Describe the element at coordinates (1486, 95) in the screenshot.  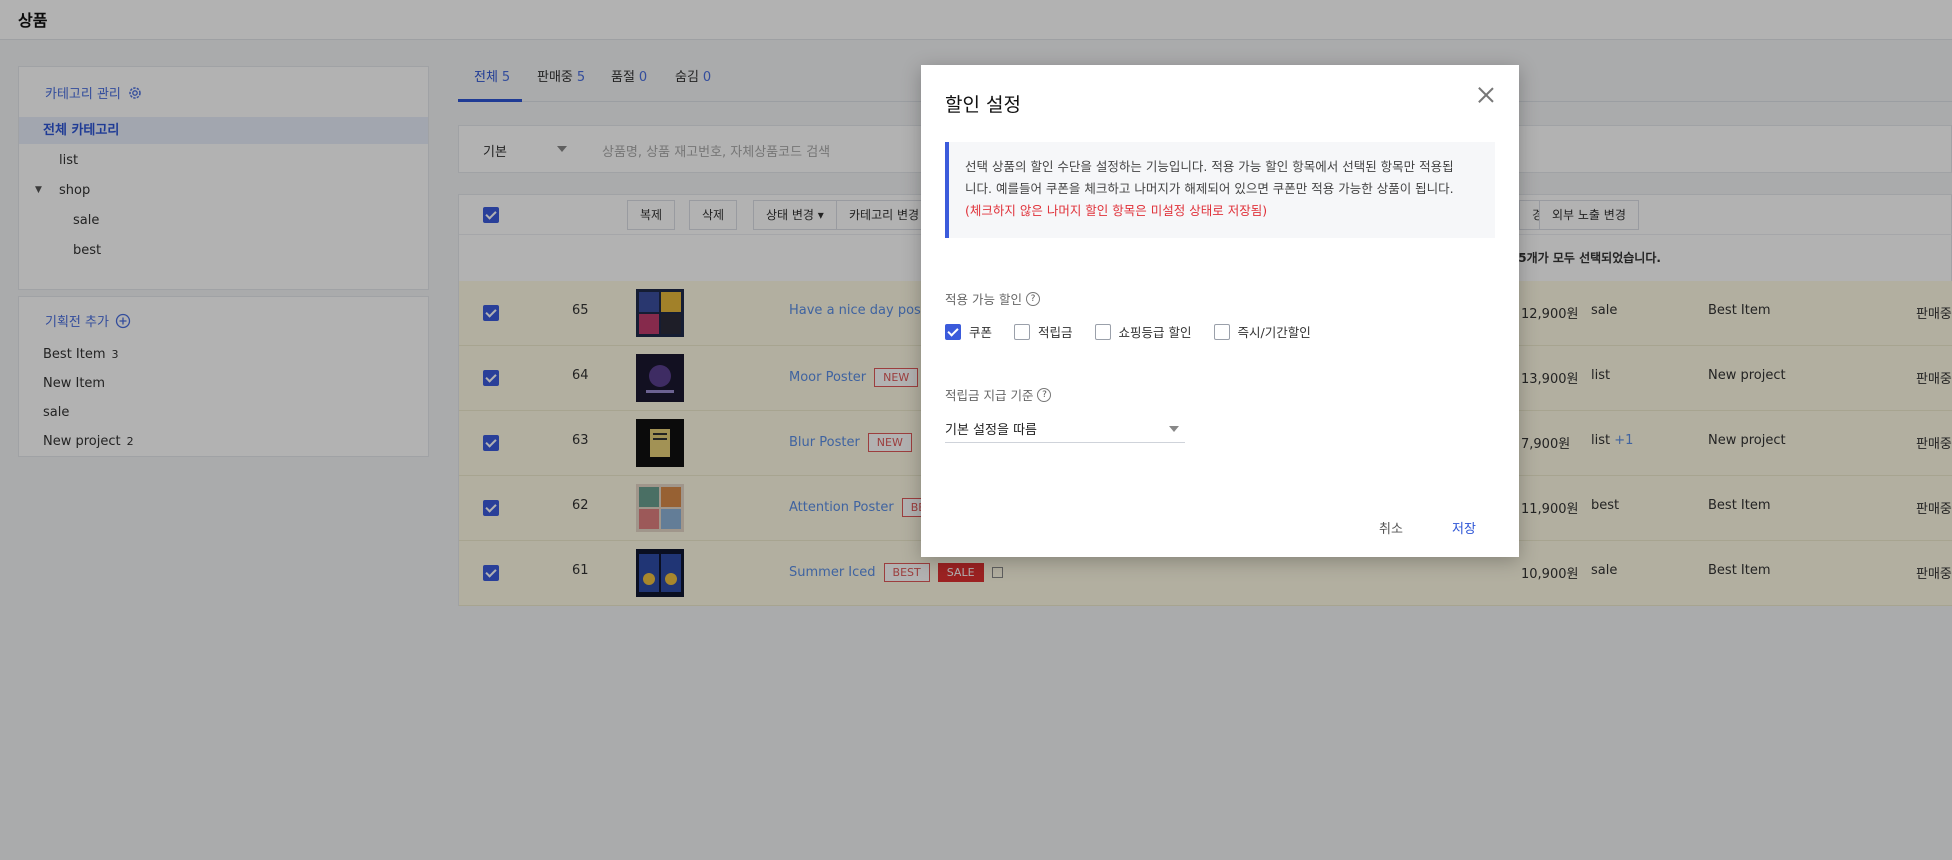
I see `close-icon` at that location.